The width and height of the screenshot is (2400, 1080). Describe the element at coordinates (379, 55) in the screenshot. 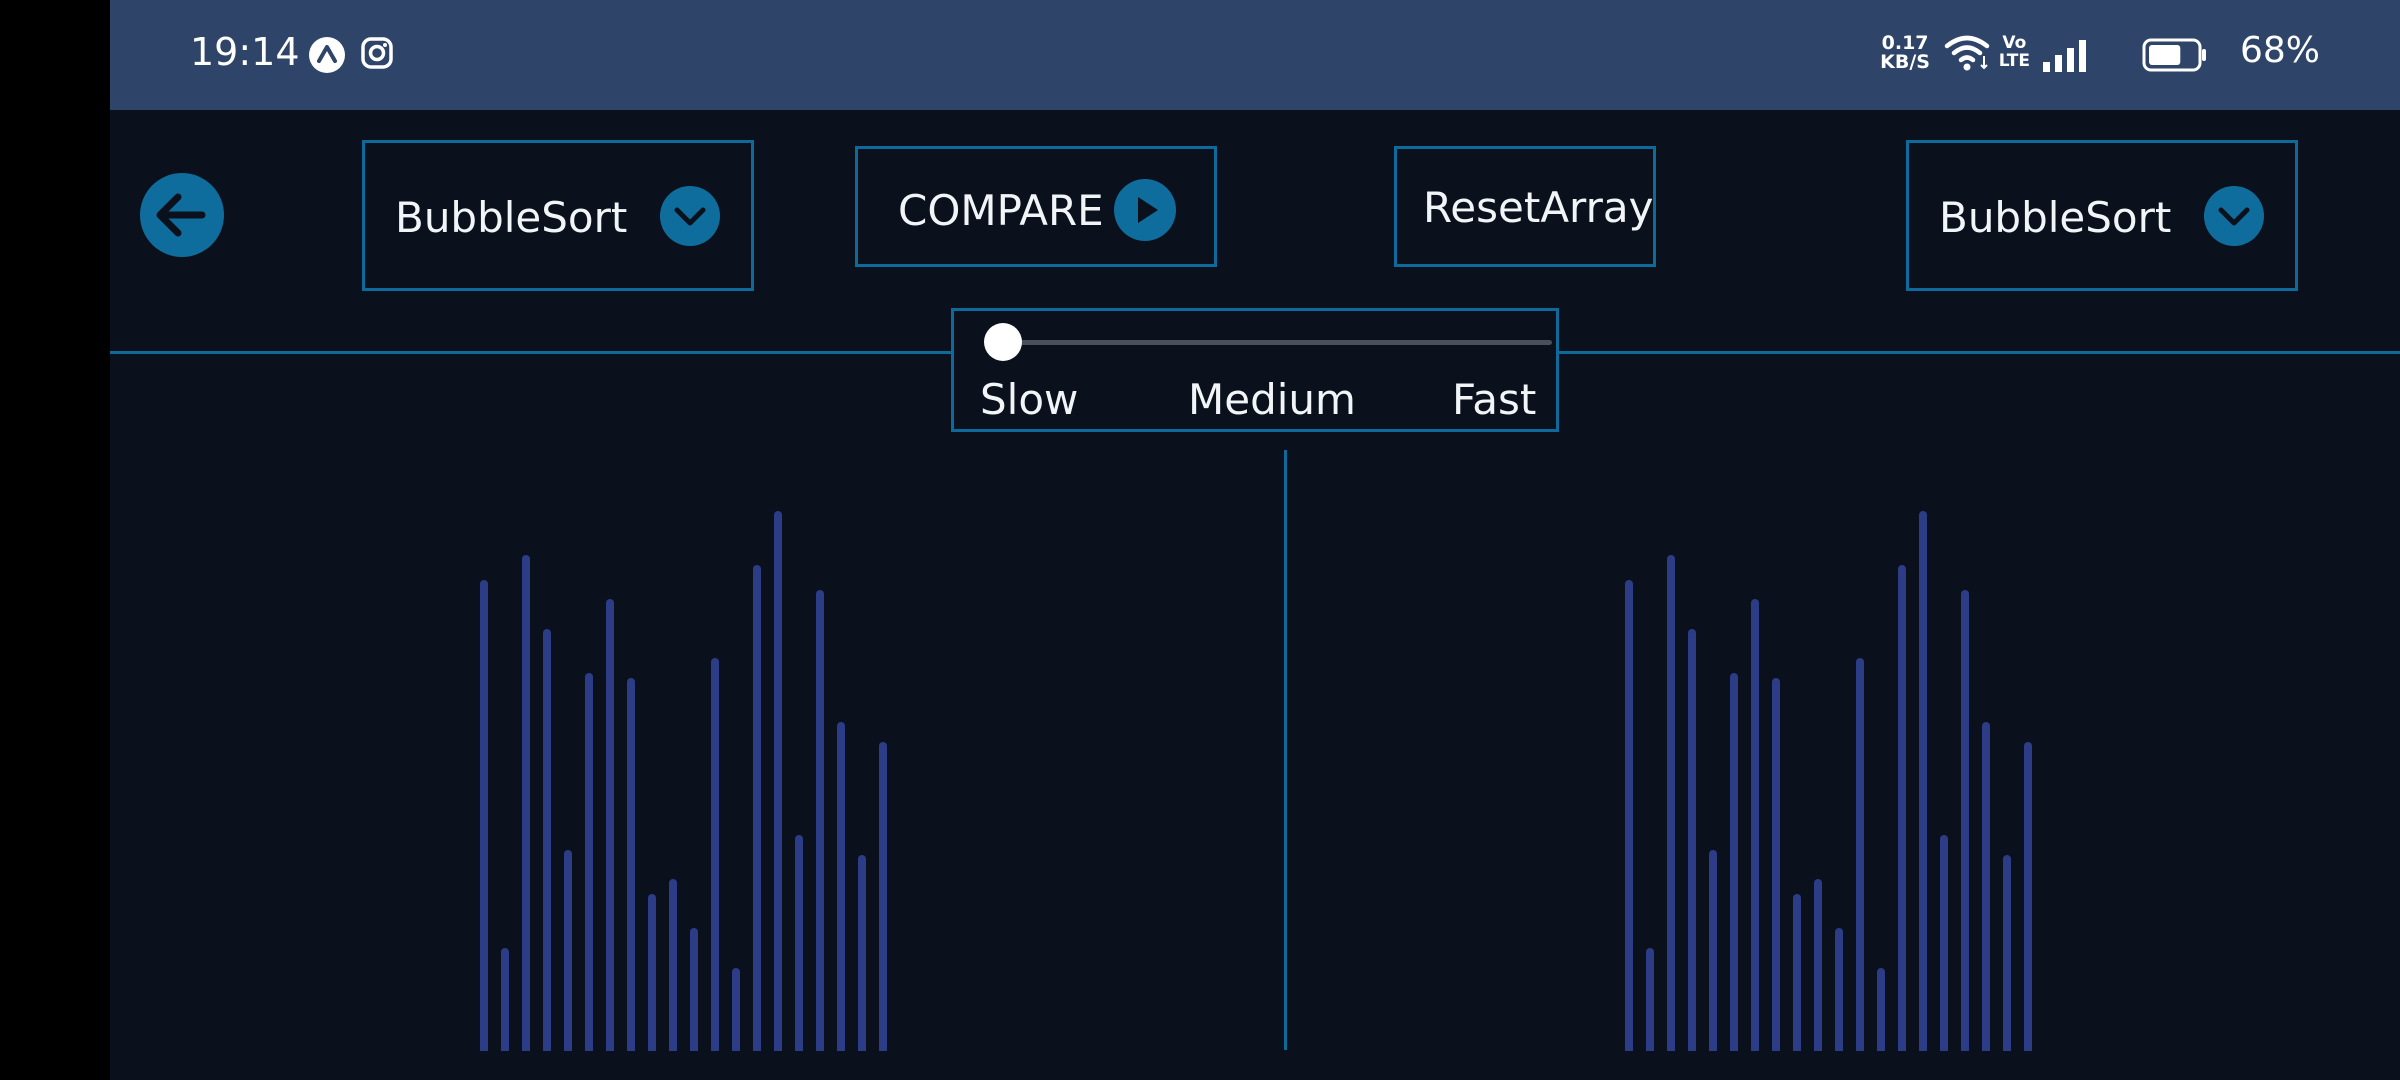

I see `instagram-icon` at that location.